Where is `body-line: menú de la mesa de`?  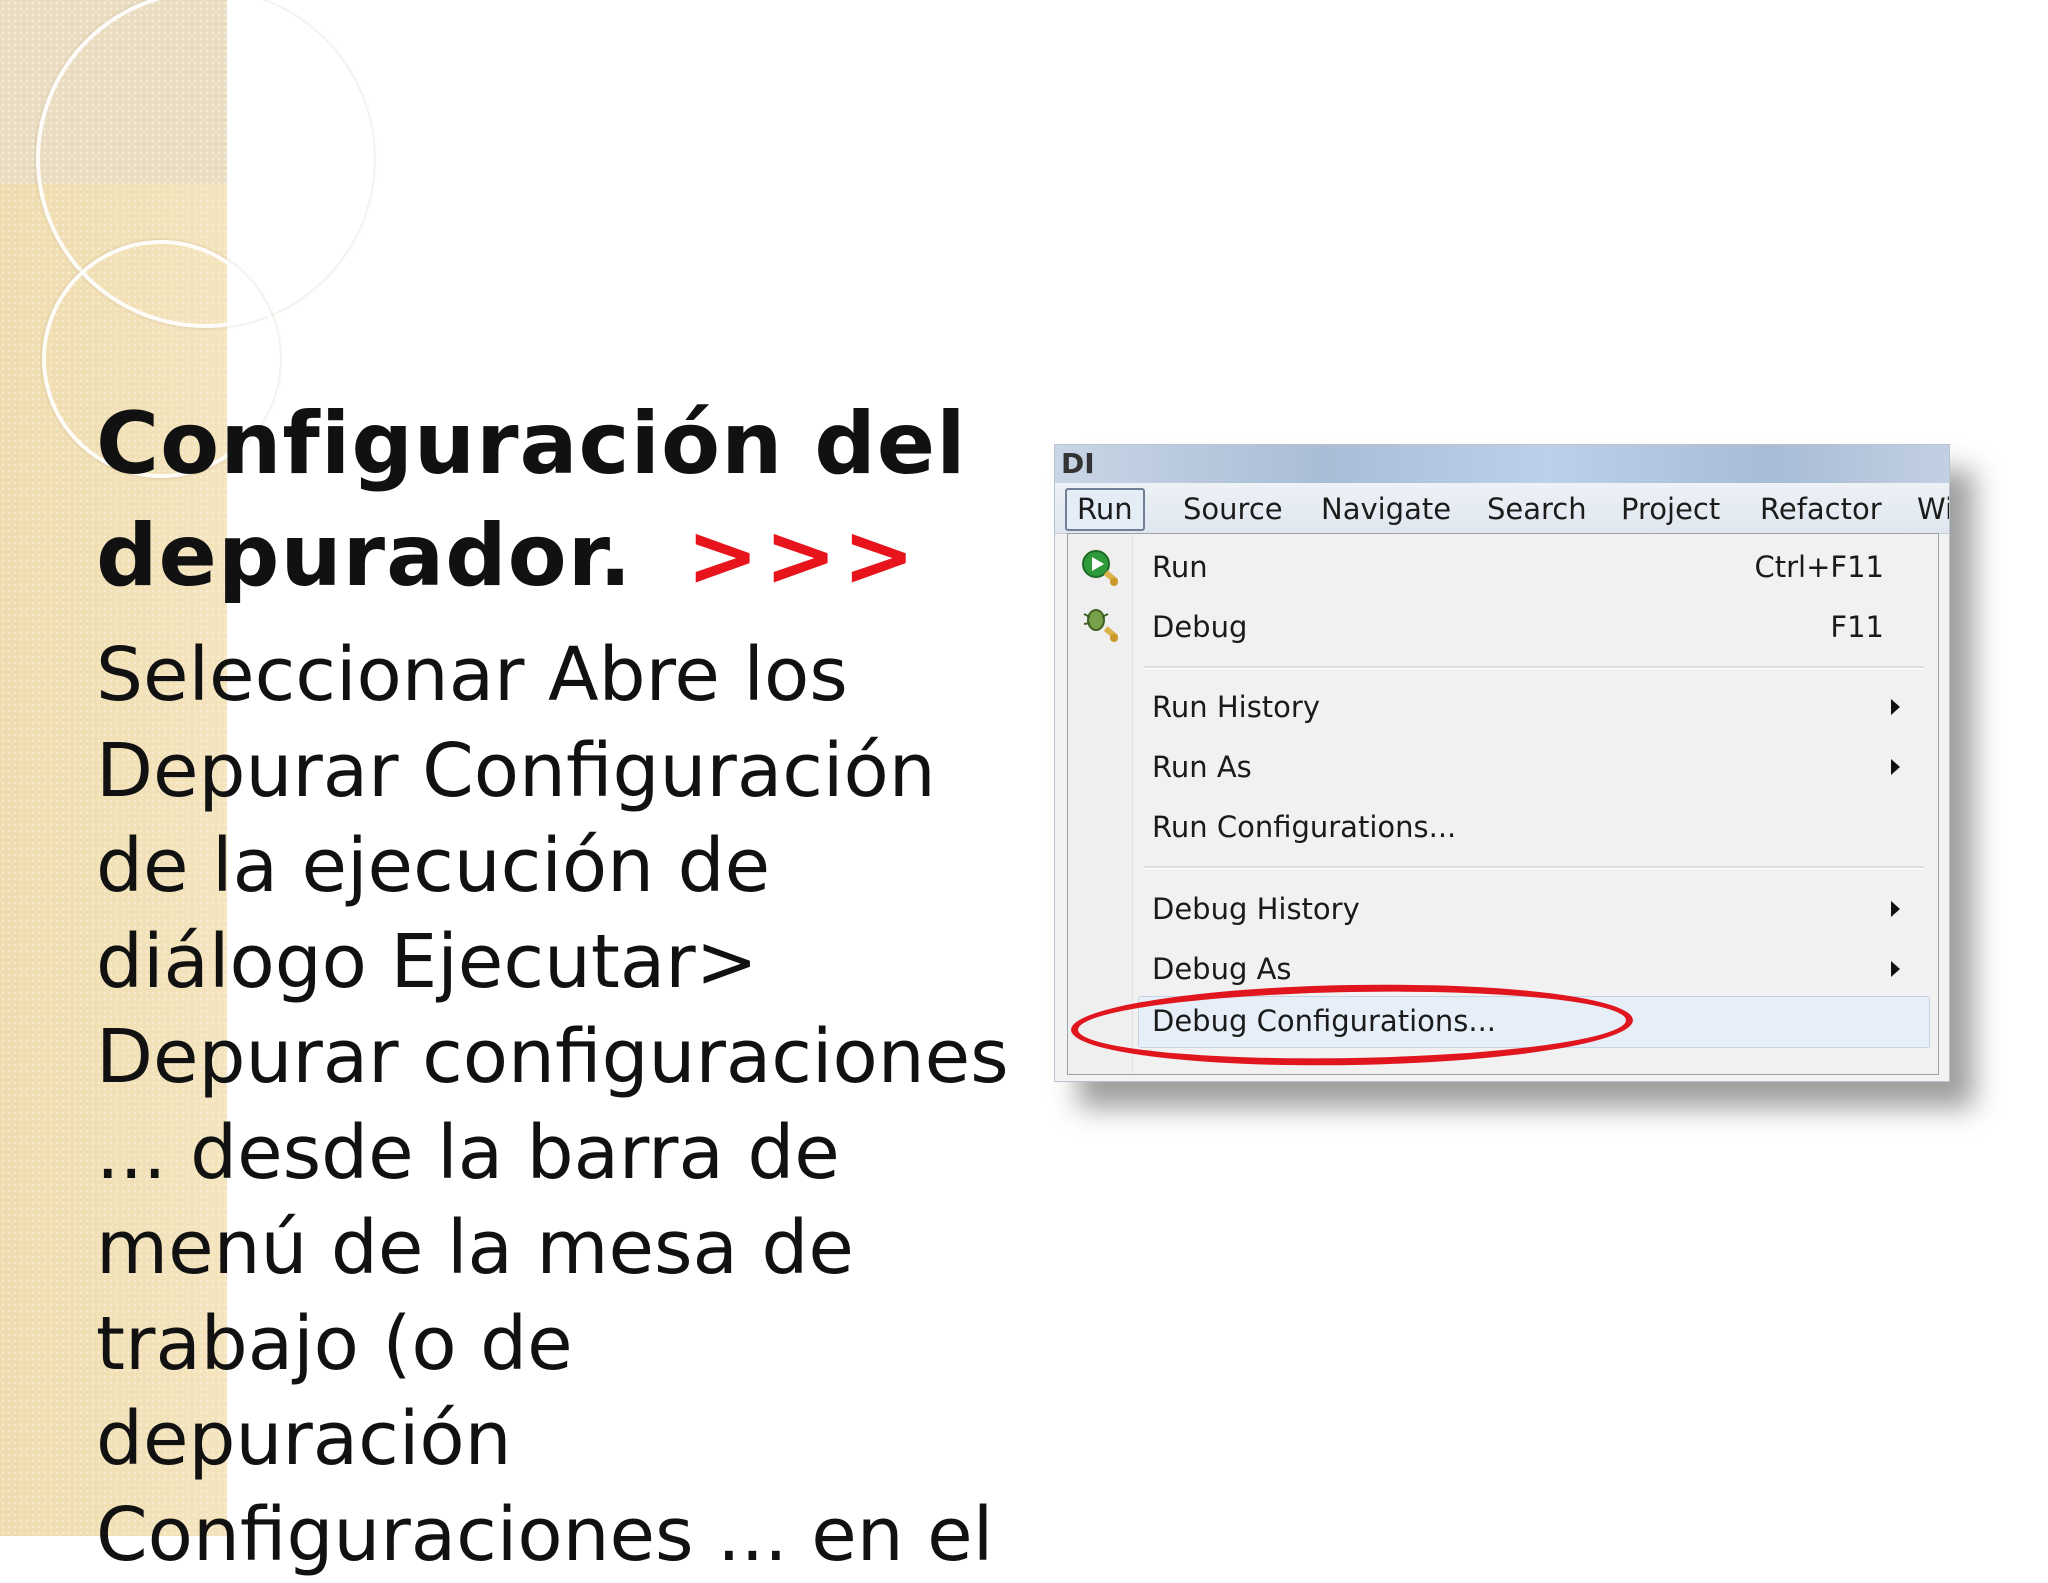 body-line: menú de la mesa de is located at coordinates (561, 1249).